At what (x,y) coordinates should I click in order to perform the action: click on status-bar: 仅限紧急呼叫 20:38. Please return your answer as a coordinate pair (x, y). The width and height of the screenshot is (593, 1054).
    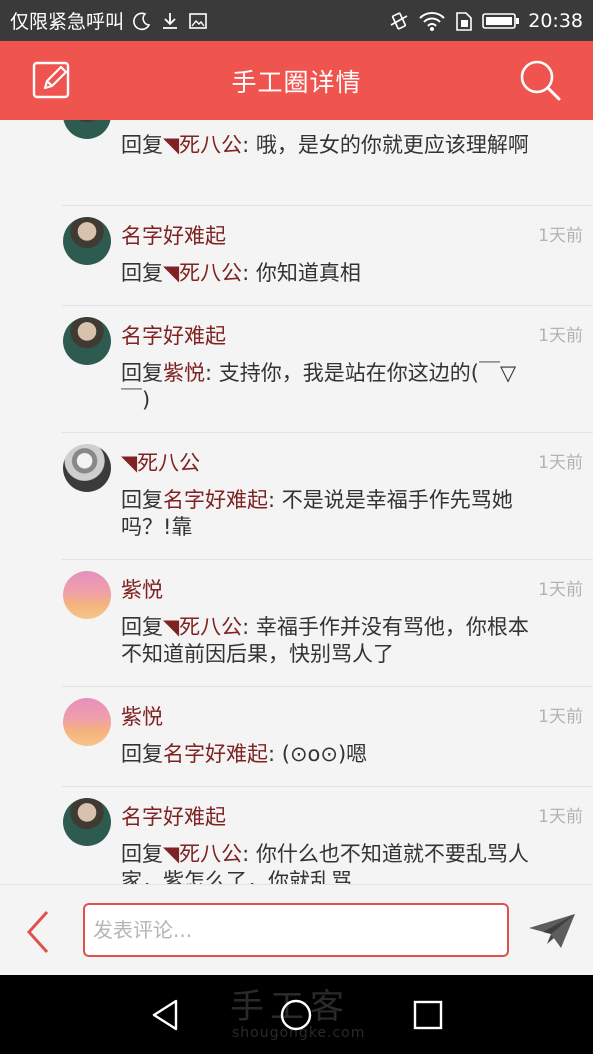
    Looking at the image, I should click on (296, 20).